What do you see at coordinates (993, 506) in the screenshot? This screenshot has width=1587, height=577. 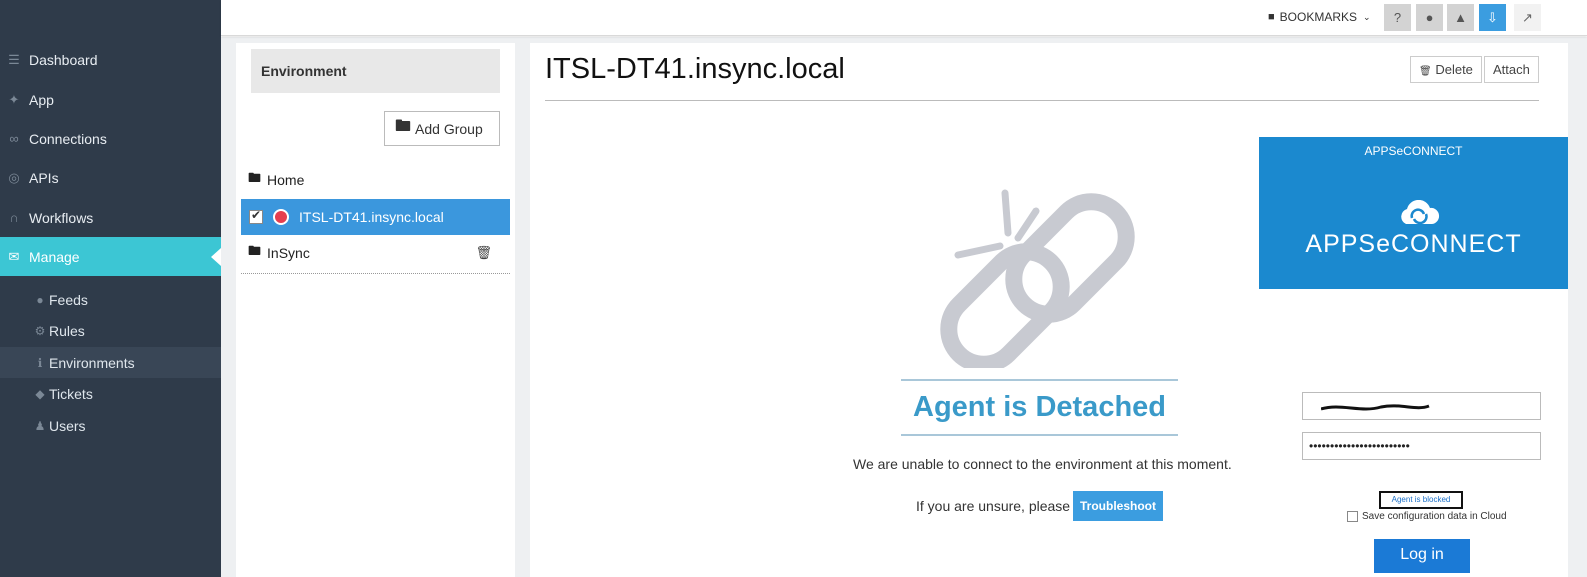 I see `unsure-text: If you are unsure, please` at bounding box center [993, 506].